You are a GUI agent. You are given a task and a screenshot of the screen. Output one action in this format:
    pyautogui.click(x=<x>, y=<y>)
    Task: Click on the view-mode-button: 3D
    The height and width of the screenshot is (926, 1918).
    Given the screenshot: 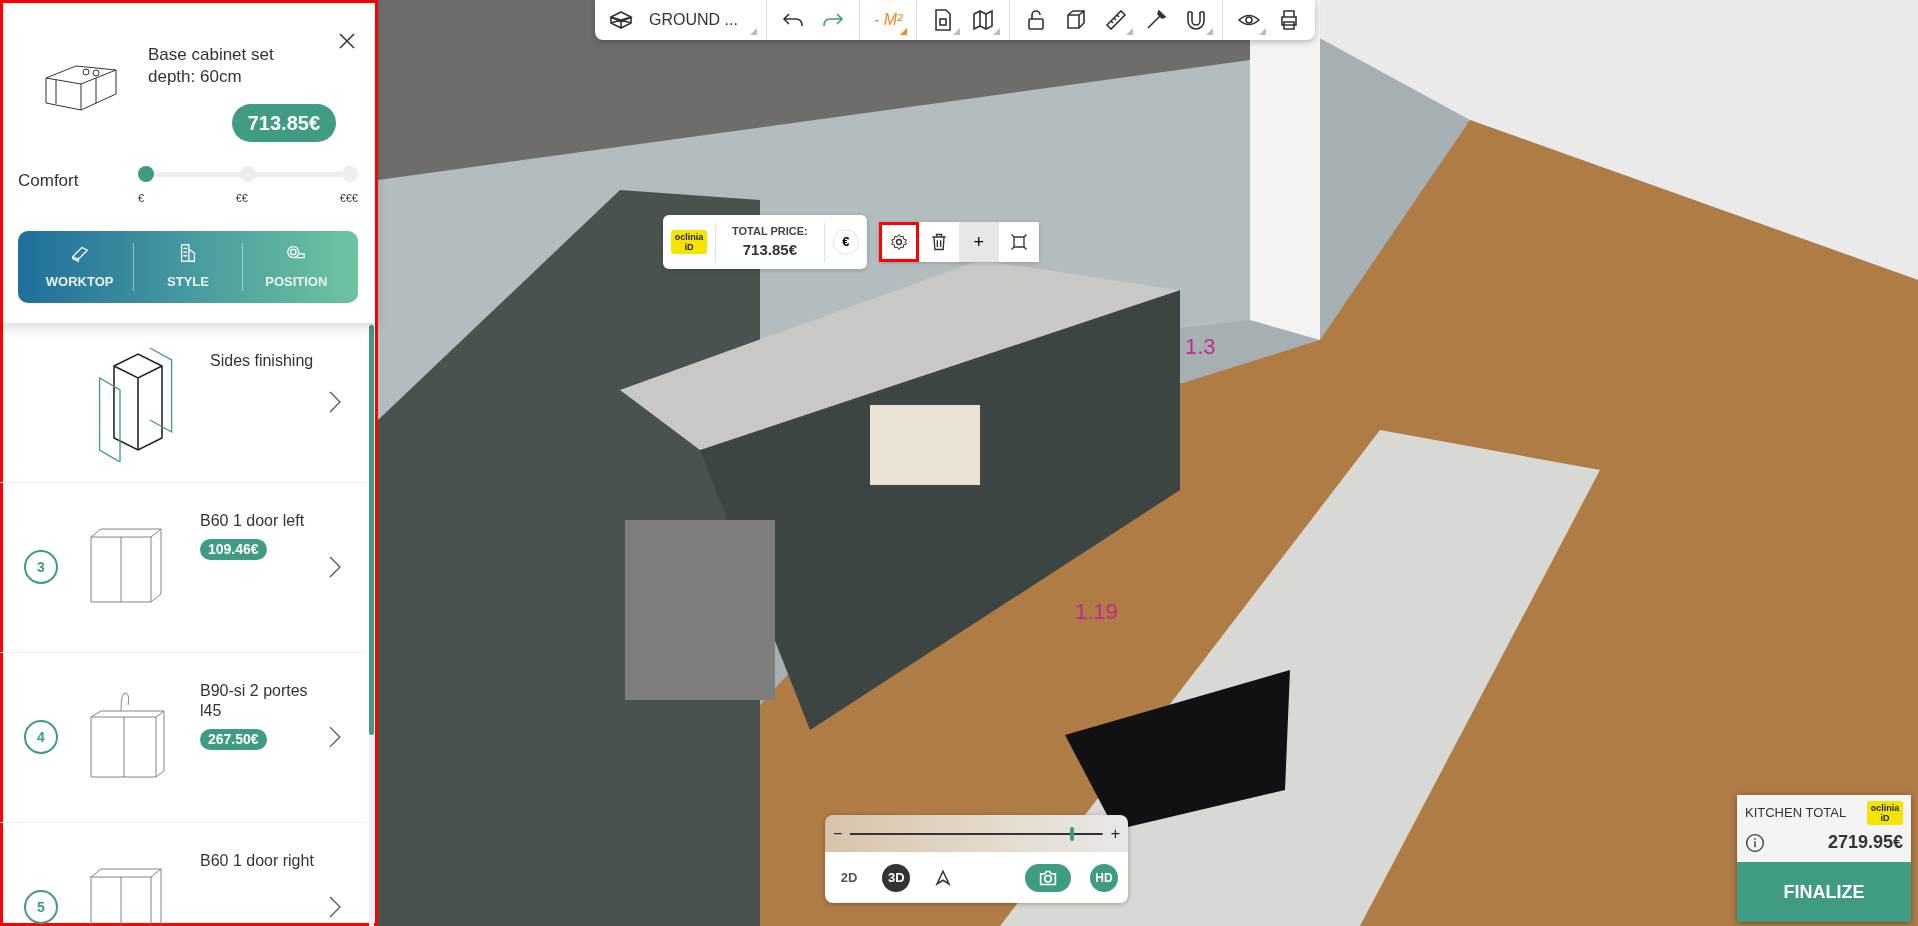 What is the action you would take?
    pyautogui.click(x=896, y=877)
    